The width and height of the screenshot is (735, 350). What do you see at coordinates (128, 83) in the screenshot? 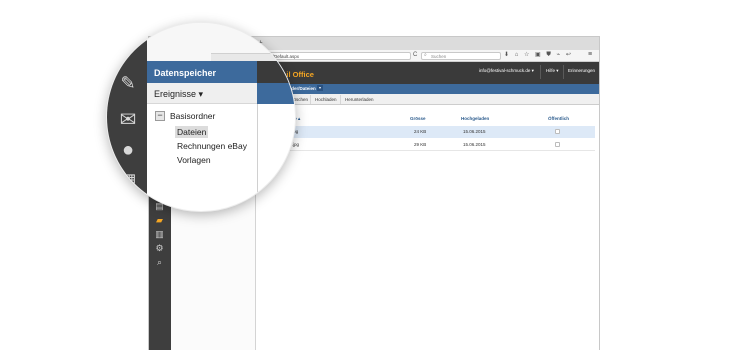
I see `compose-icon: ✎` at bounding box center [128, 83].